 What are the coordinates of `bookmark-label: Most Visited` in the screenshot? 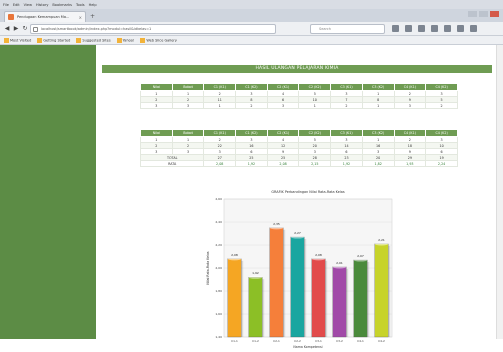 It's located at (21, 40).